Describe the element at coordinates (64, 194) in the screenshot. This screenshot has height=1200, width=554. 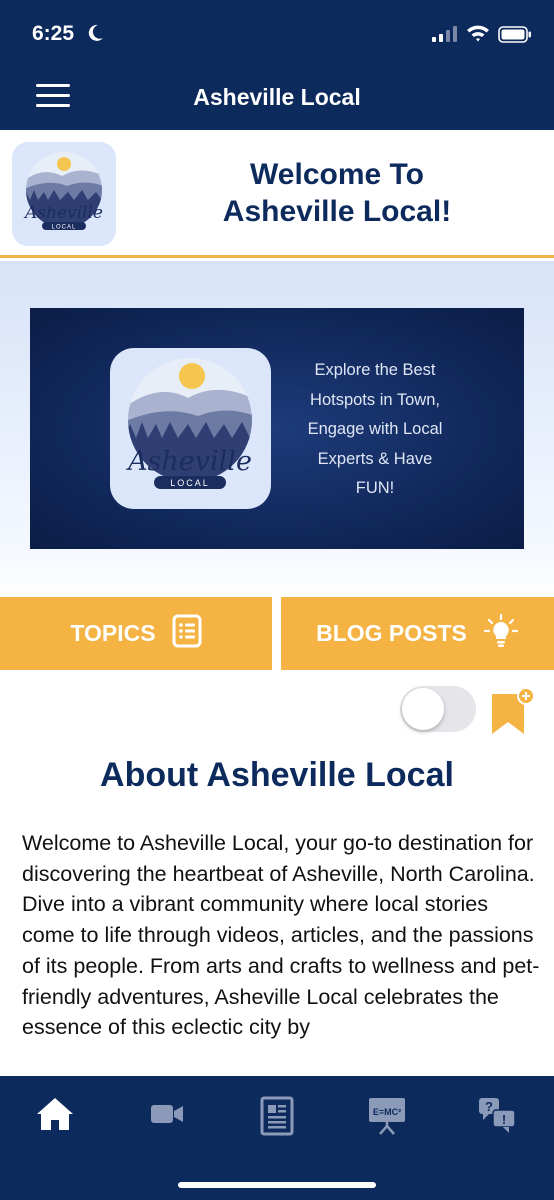
I see `asheville-logo: Asheville LOCAL` at that location.